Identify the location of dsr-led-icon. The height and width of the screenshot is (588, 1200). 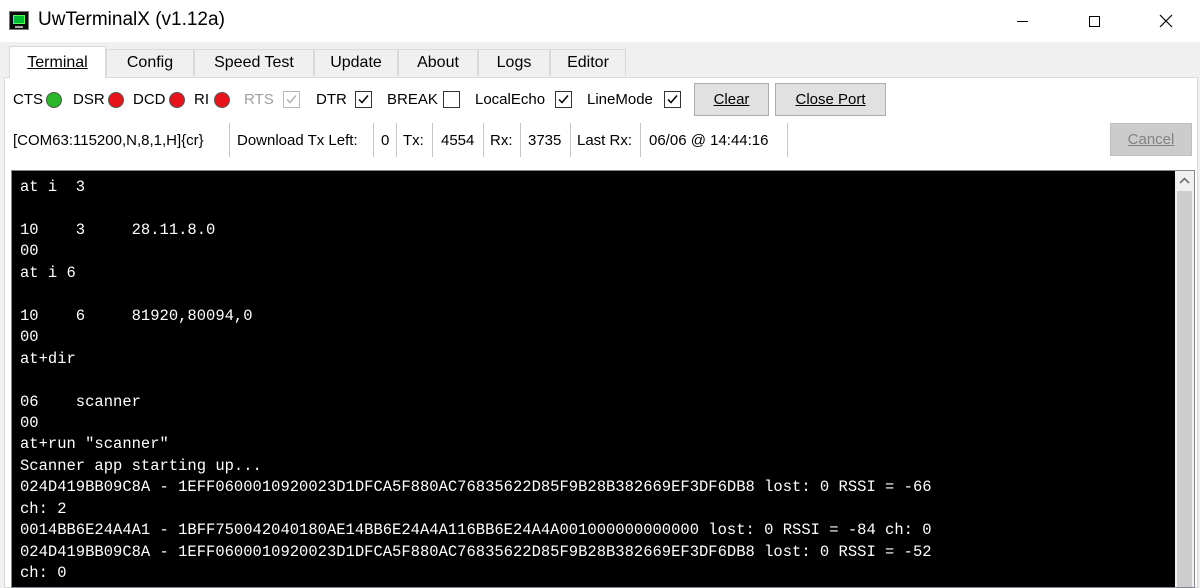
(116, 100).